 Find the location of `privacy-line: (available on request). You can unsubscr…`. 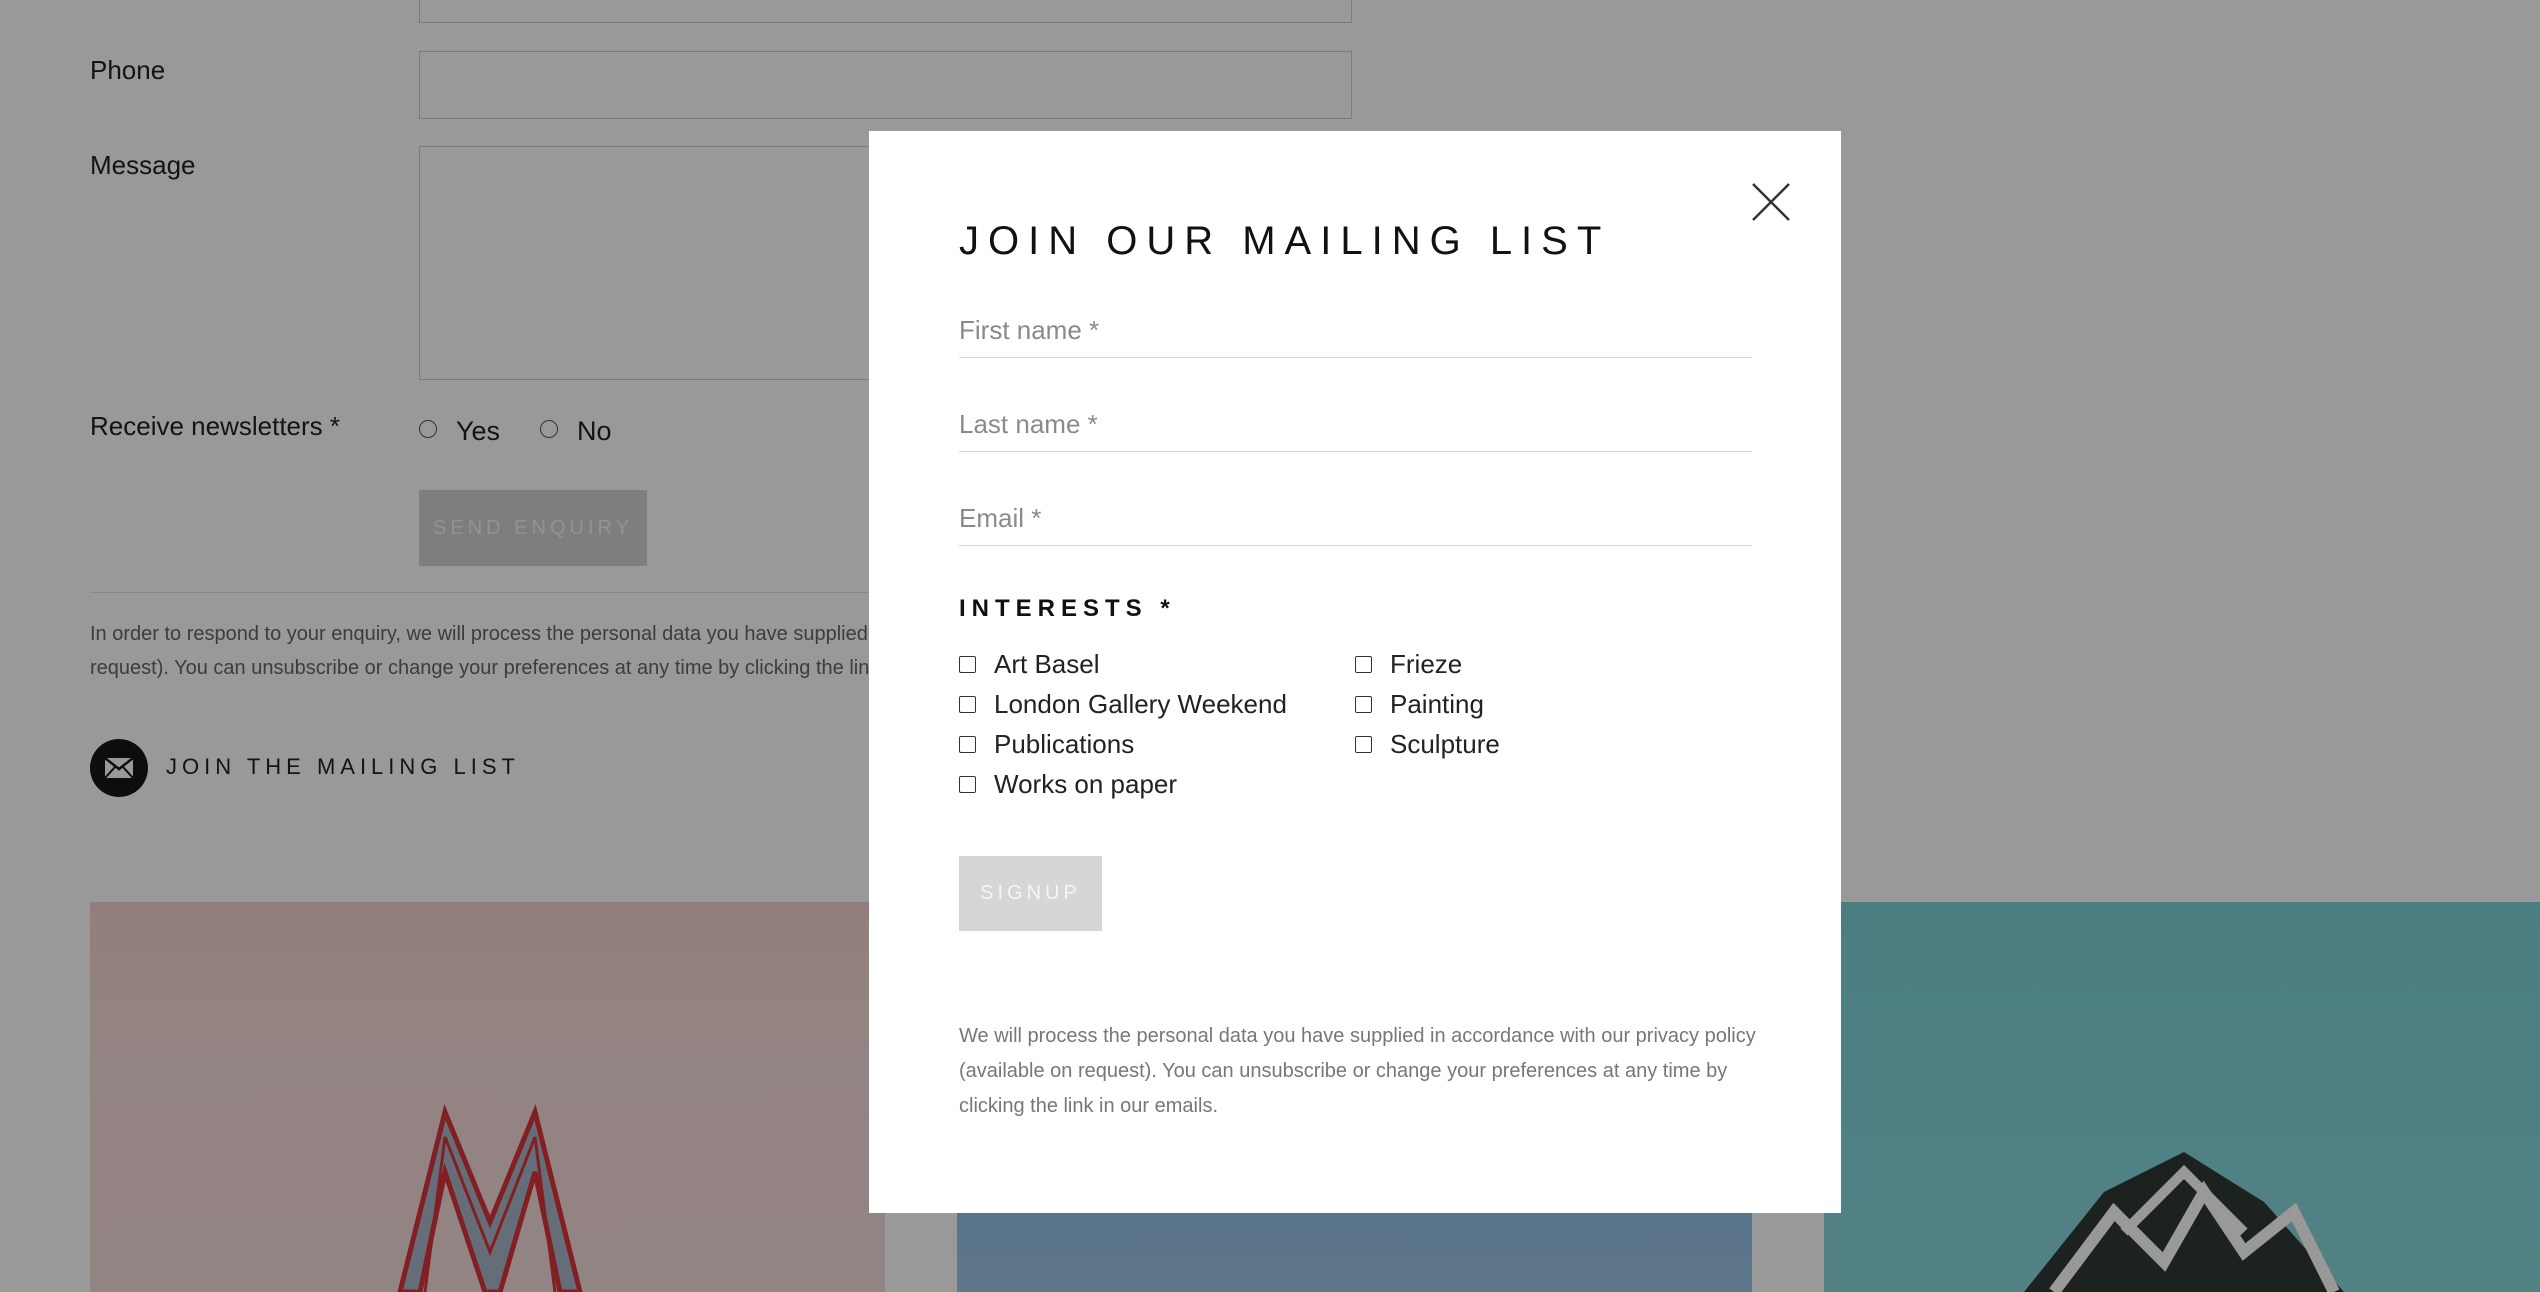

privacy-line: (available on request). You can unsubscr… is located at coordinates (1343, 1071).